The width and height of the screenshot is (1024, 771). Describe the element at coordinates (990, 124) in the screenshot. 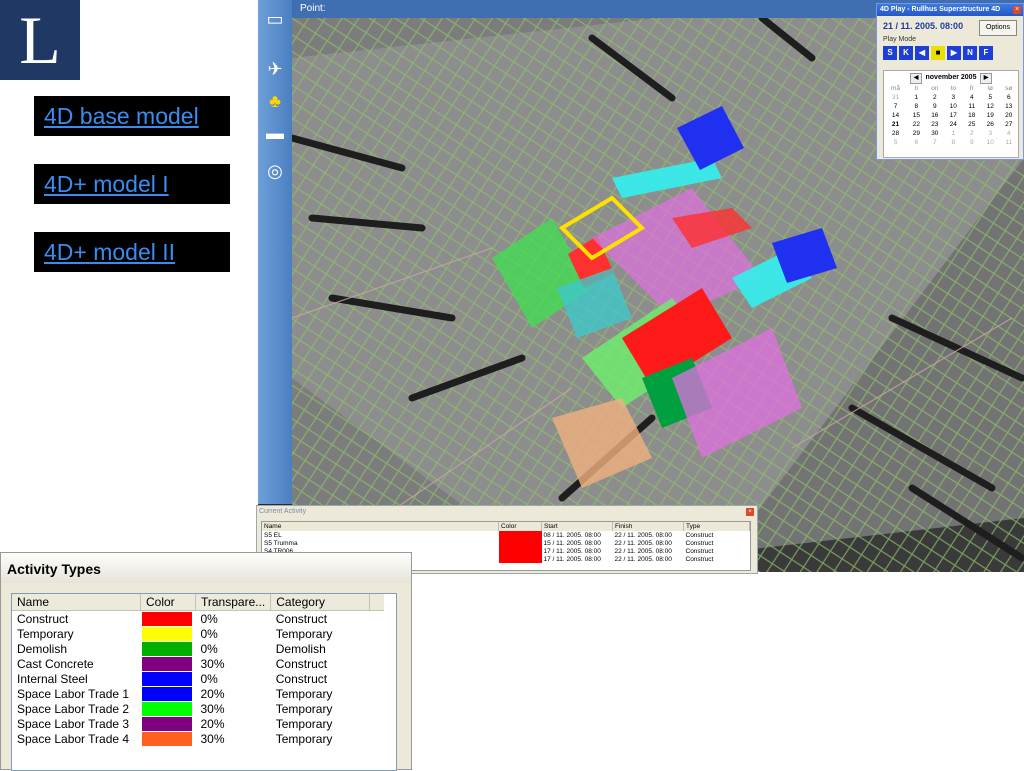

I see `calendar-day: 26` at that location.